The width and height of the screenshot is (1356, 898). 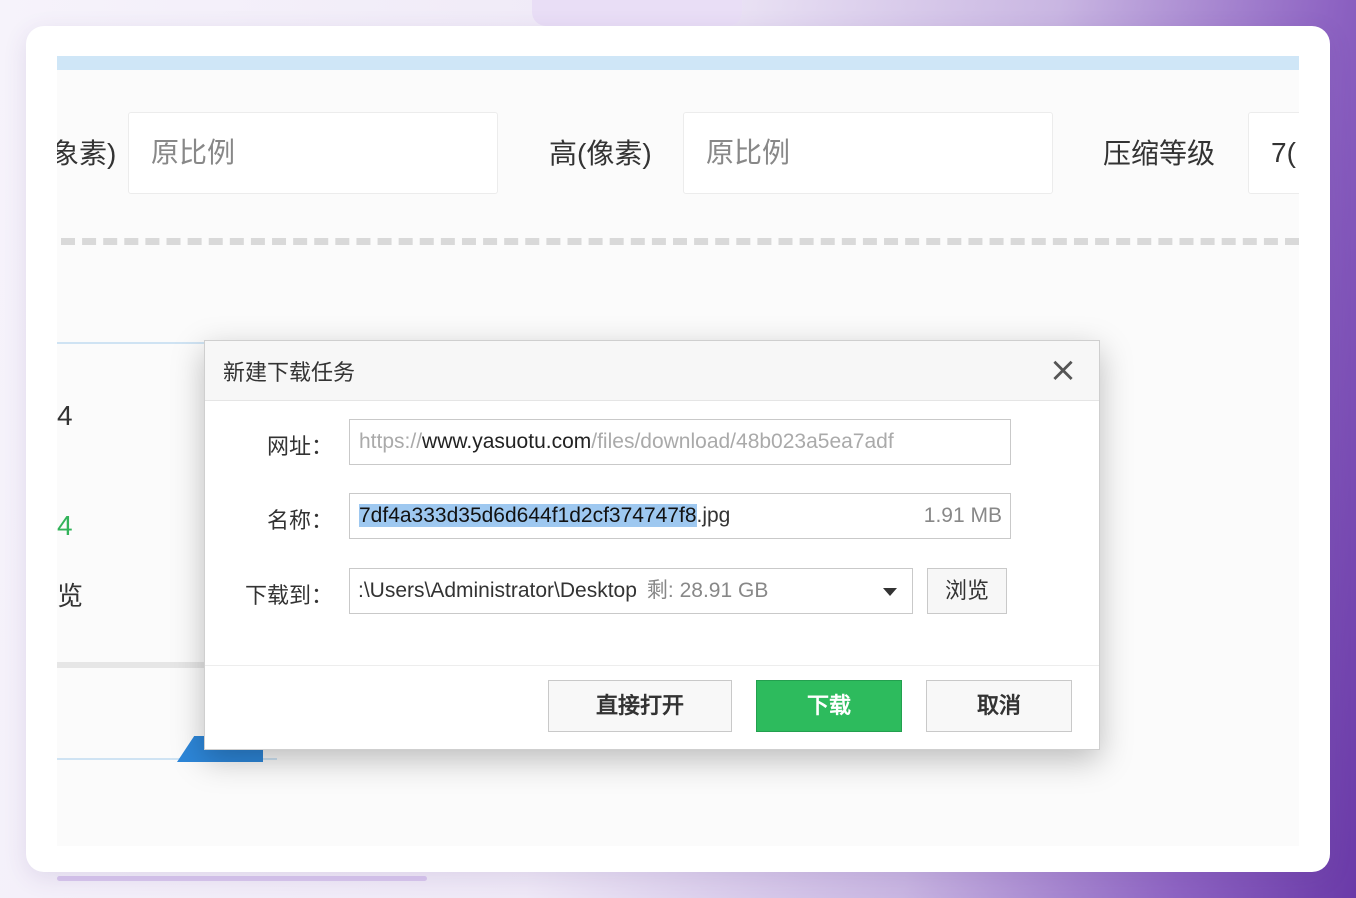 I want to click on url-label: 网址：, so click(x=299, y=446).